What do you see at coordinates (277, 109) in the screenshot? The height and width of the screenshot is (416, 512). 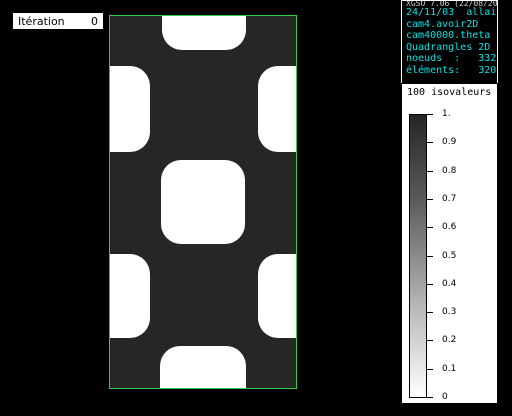 I see `plot-blob-upper-right` at bounding box center [277, 109].